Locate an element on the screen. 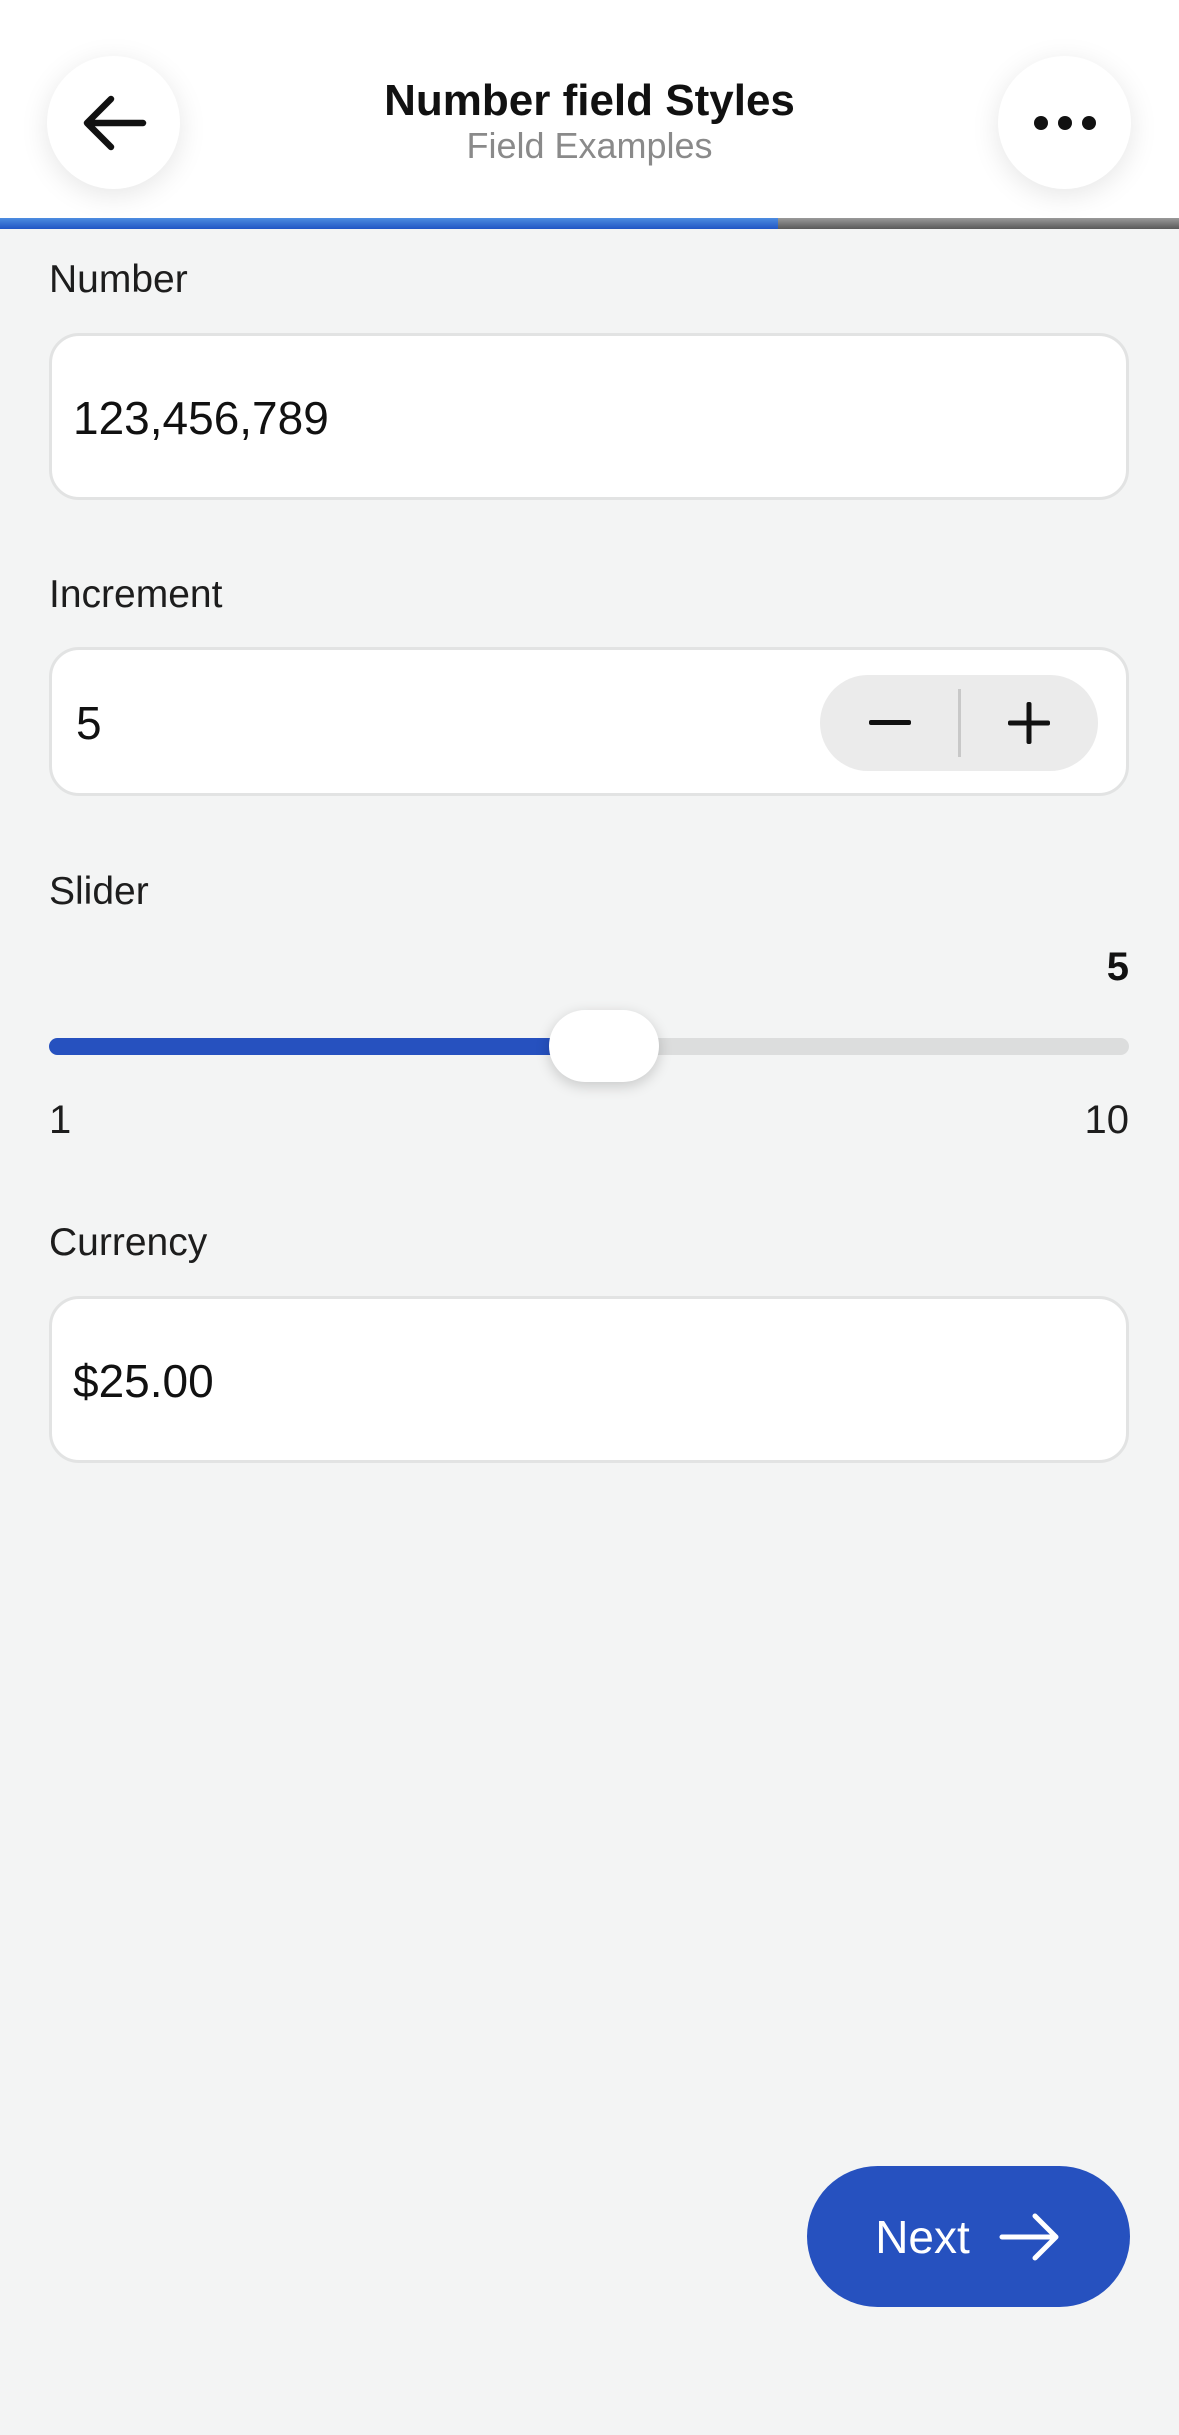  decrement-button is located at coordinates (889, 723).